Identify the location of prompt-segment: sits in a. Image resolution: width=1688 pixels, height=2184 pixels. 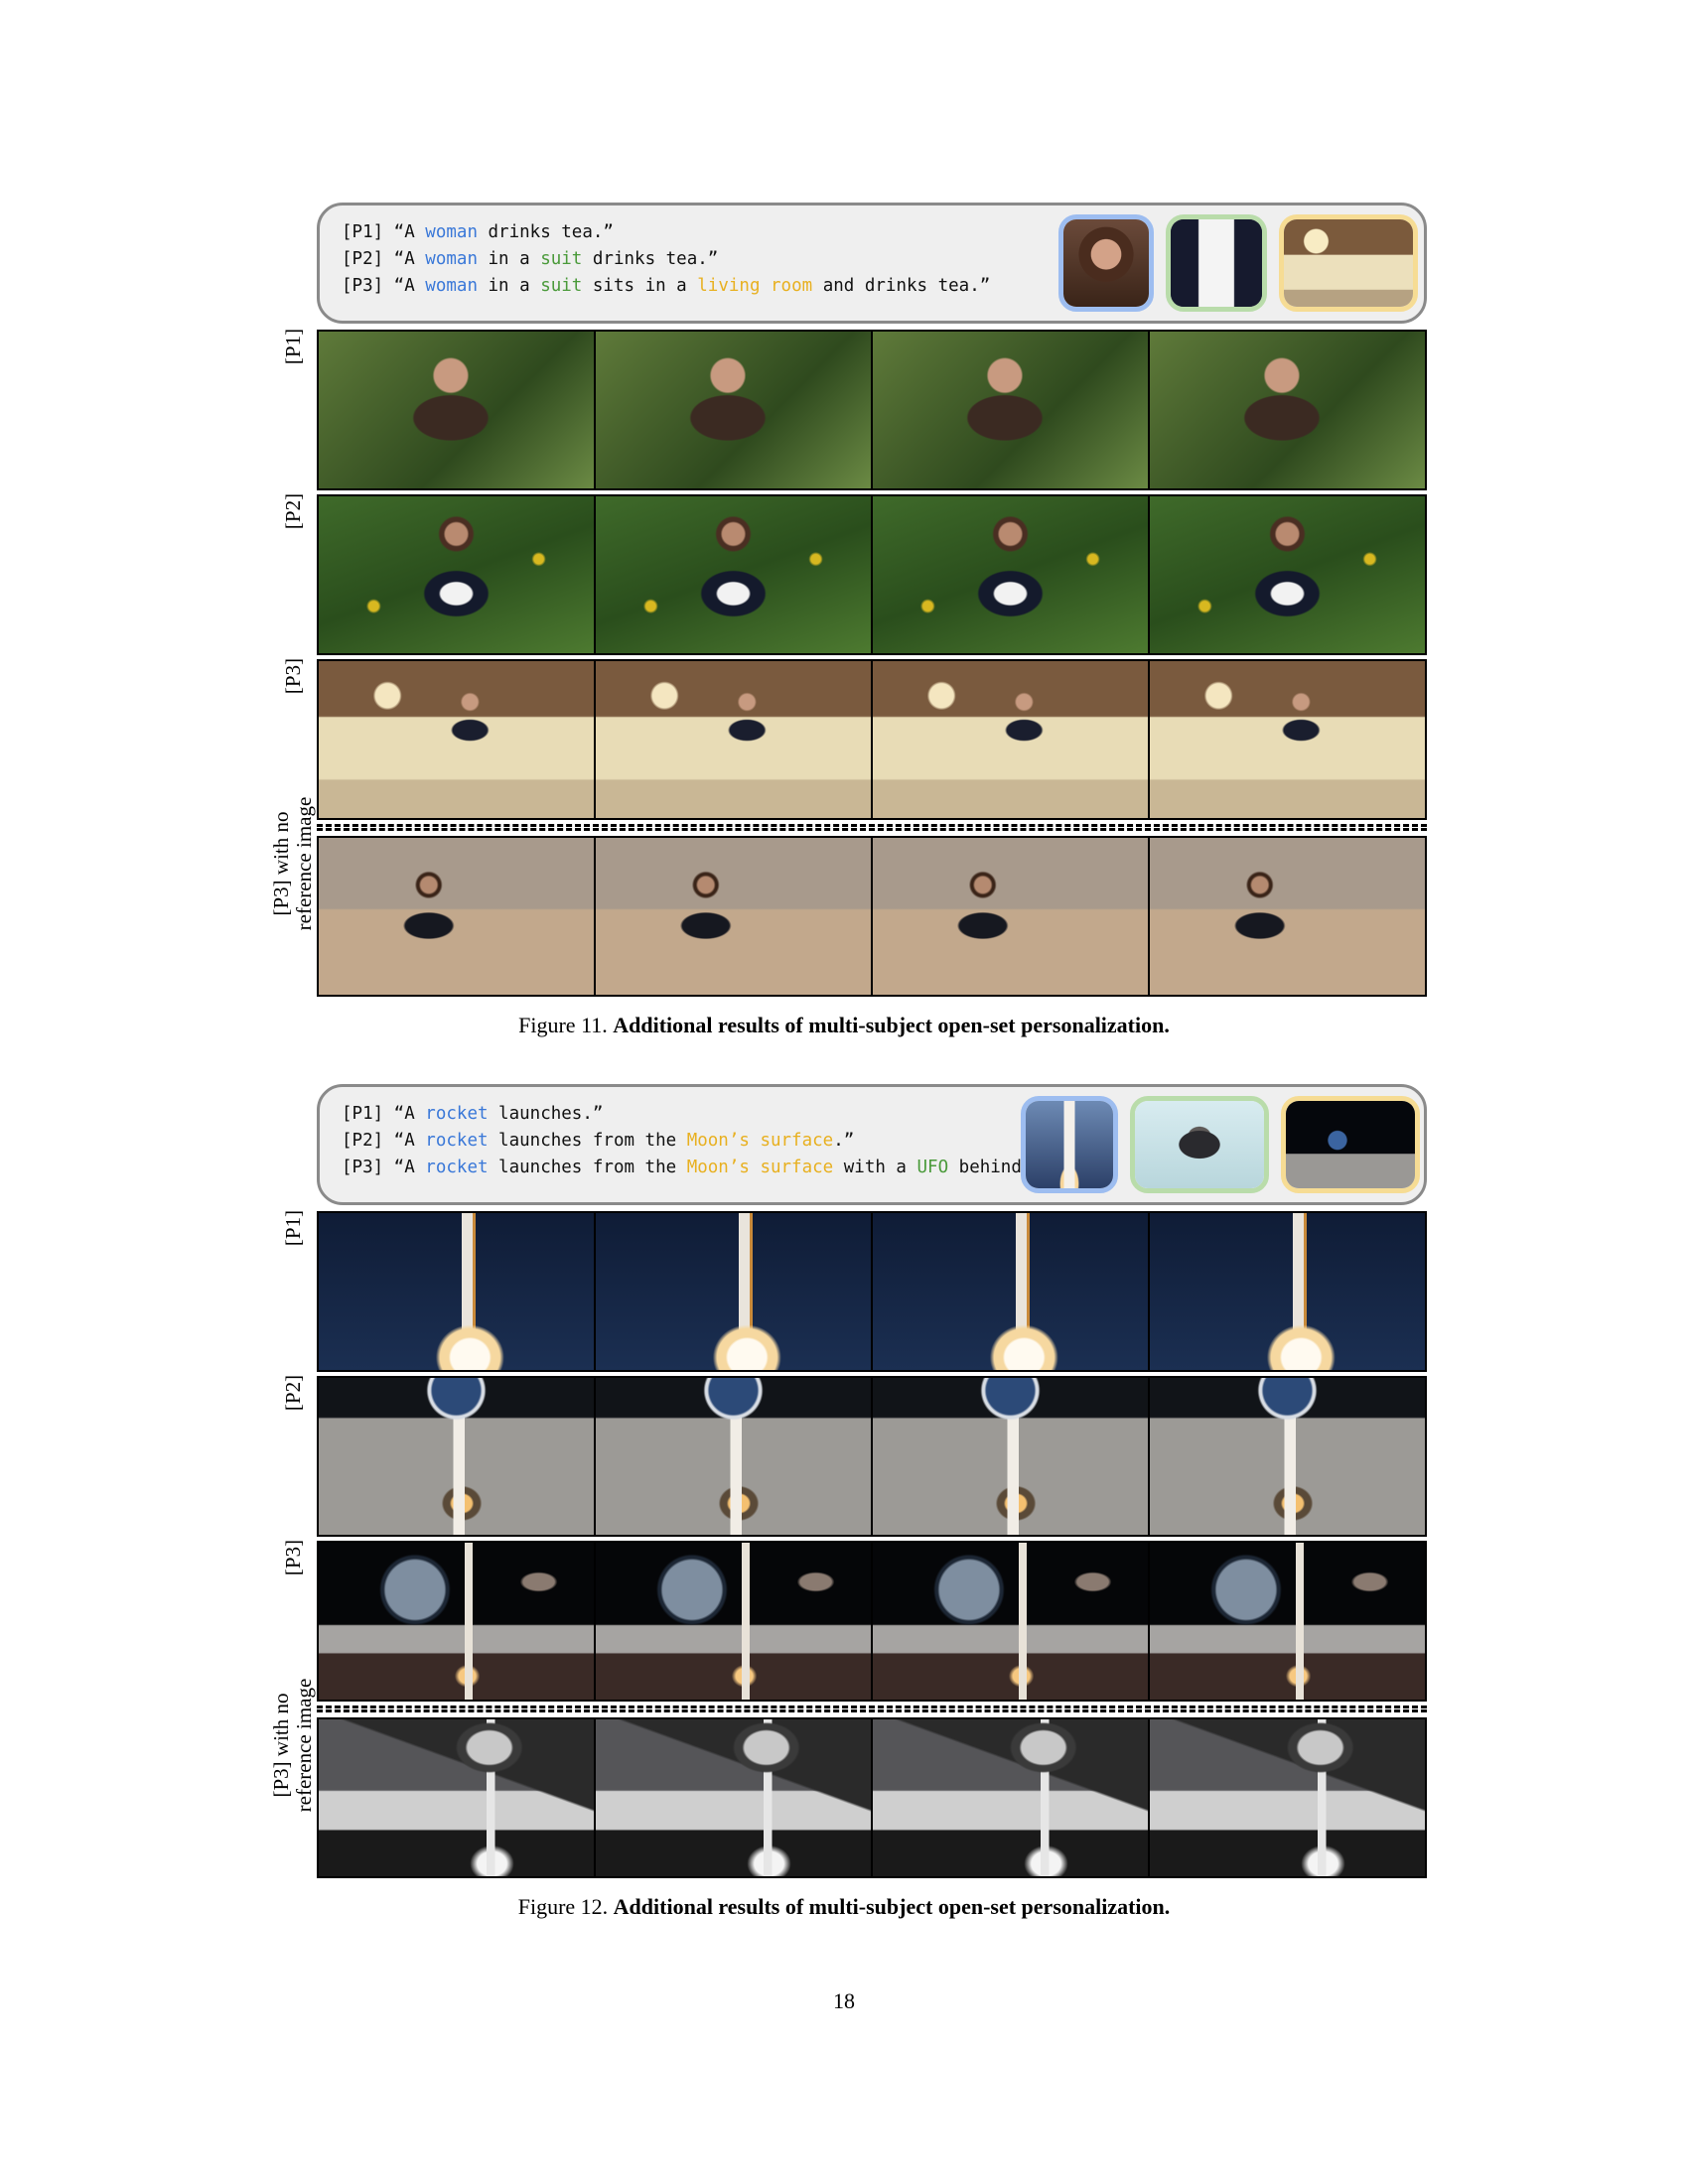
(640, 286).